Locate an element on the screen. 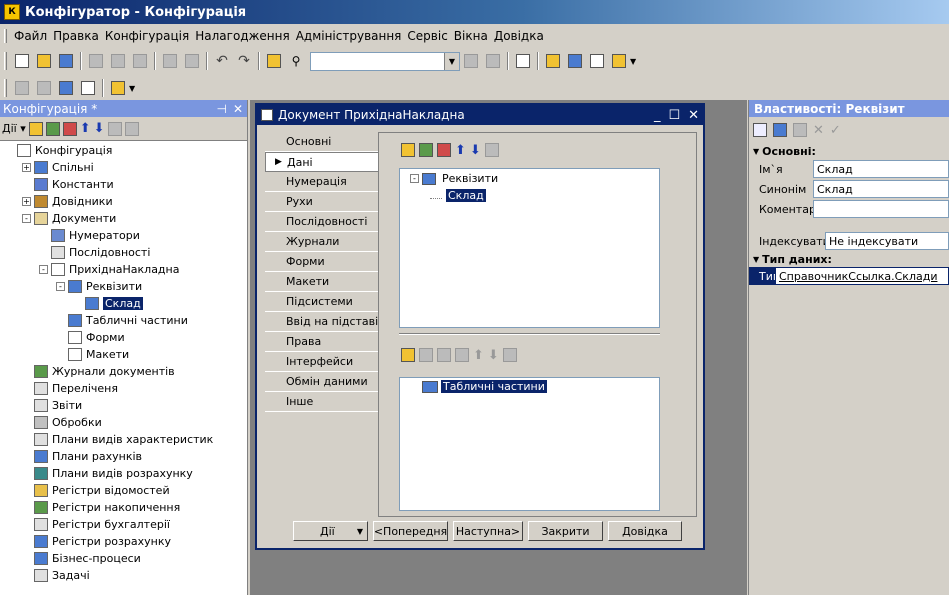  tree-item: - ПрихіднаНакладна is located at coordinates (109, 269).